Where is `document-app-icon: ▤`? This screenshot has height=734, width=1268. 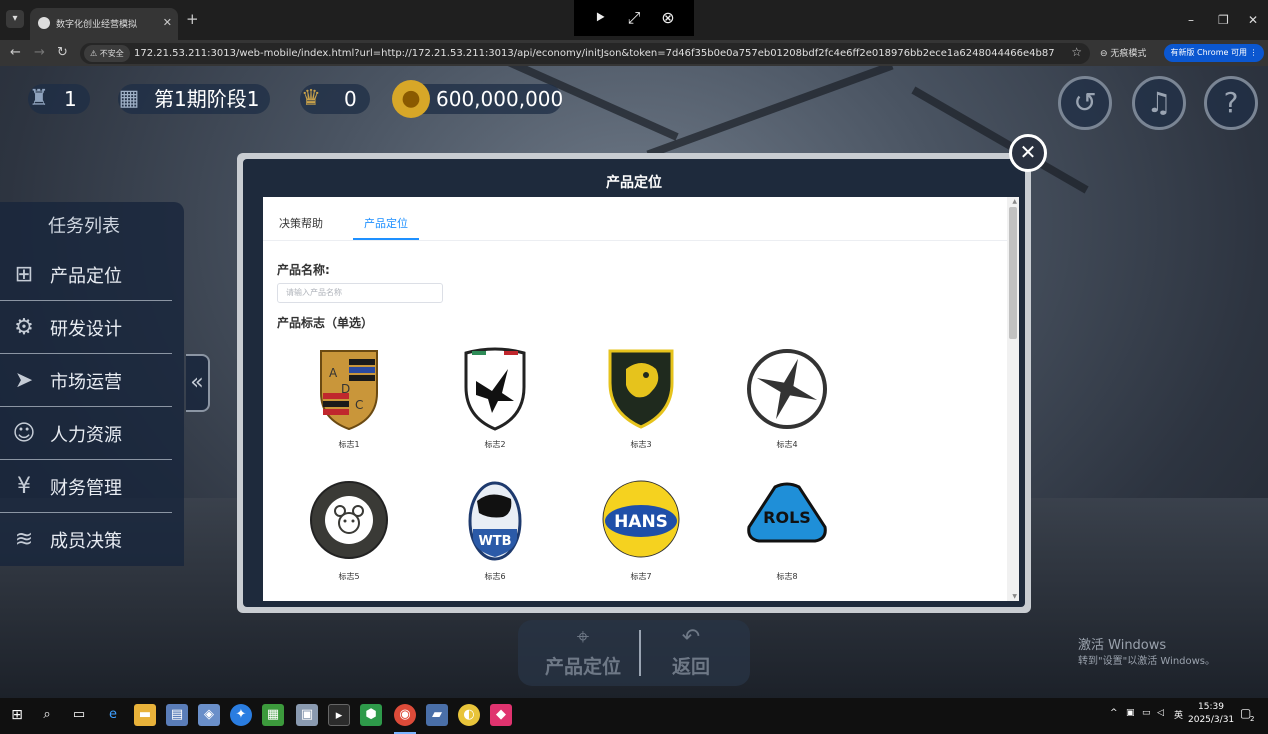 document-app-icon: ▤ is located at coordinates (177, 715).